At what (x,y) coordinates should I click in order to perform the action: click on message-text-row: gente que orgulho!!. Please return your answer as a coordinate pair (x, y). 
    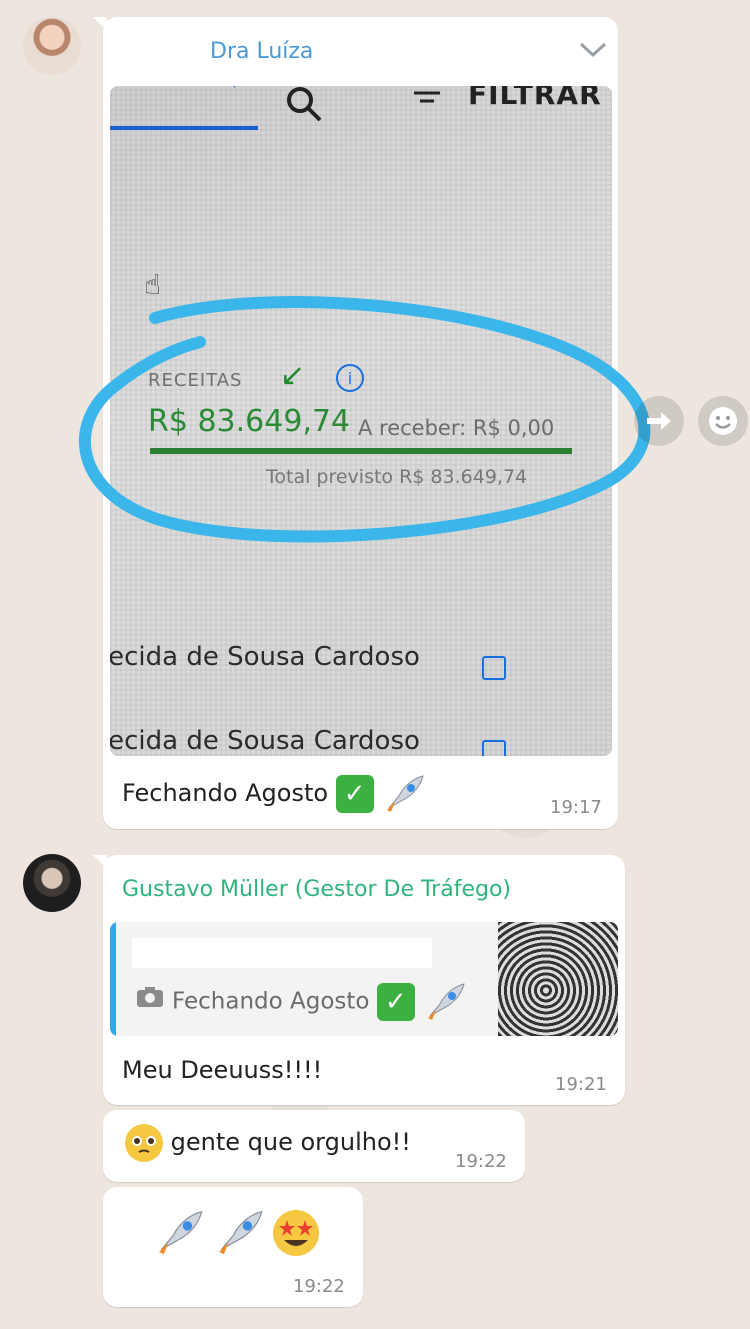
    Looking at the image, I should click on (268, 1143).